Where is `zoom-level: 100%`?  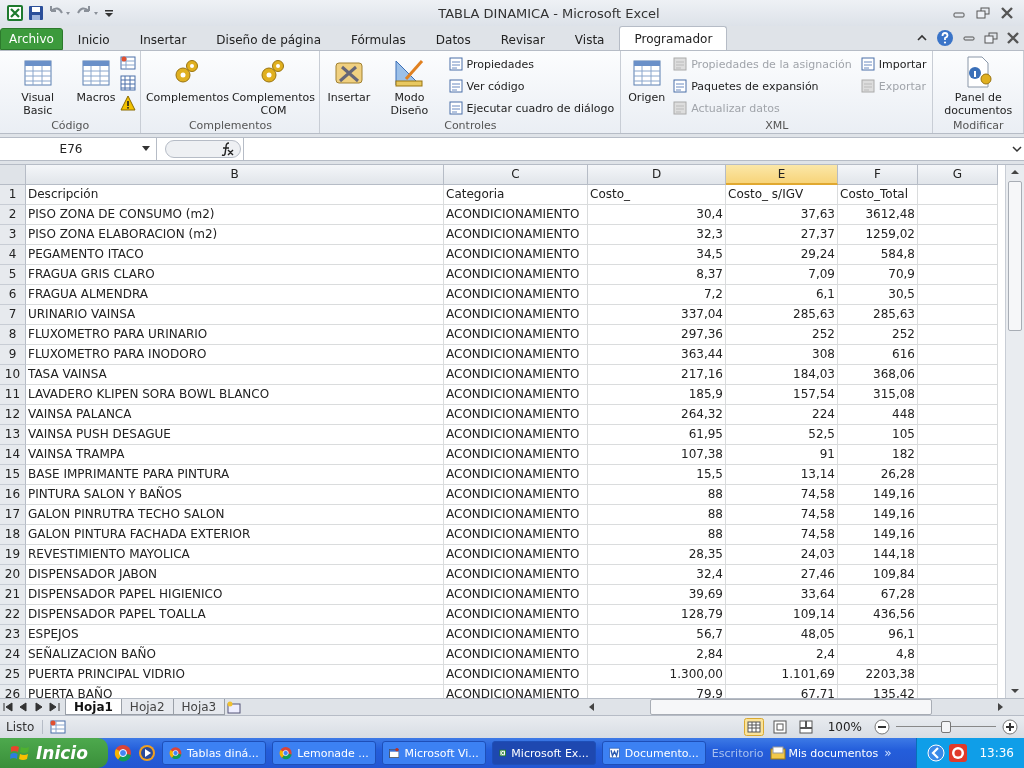
zoom-level: 100% is located at coordinates (844, 727).